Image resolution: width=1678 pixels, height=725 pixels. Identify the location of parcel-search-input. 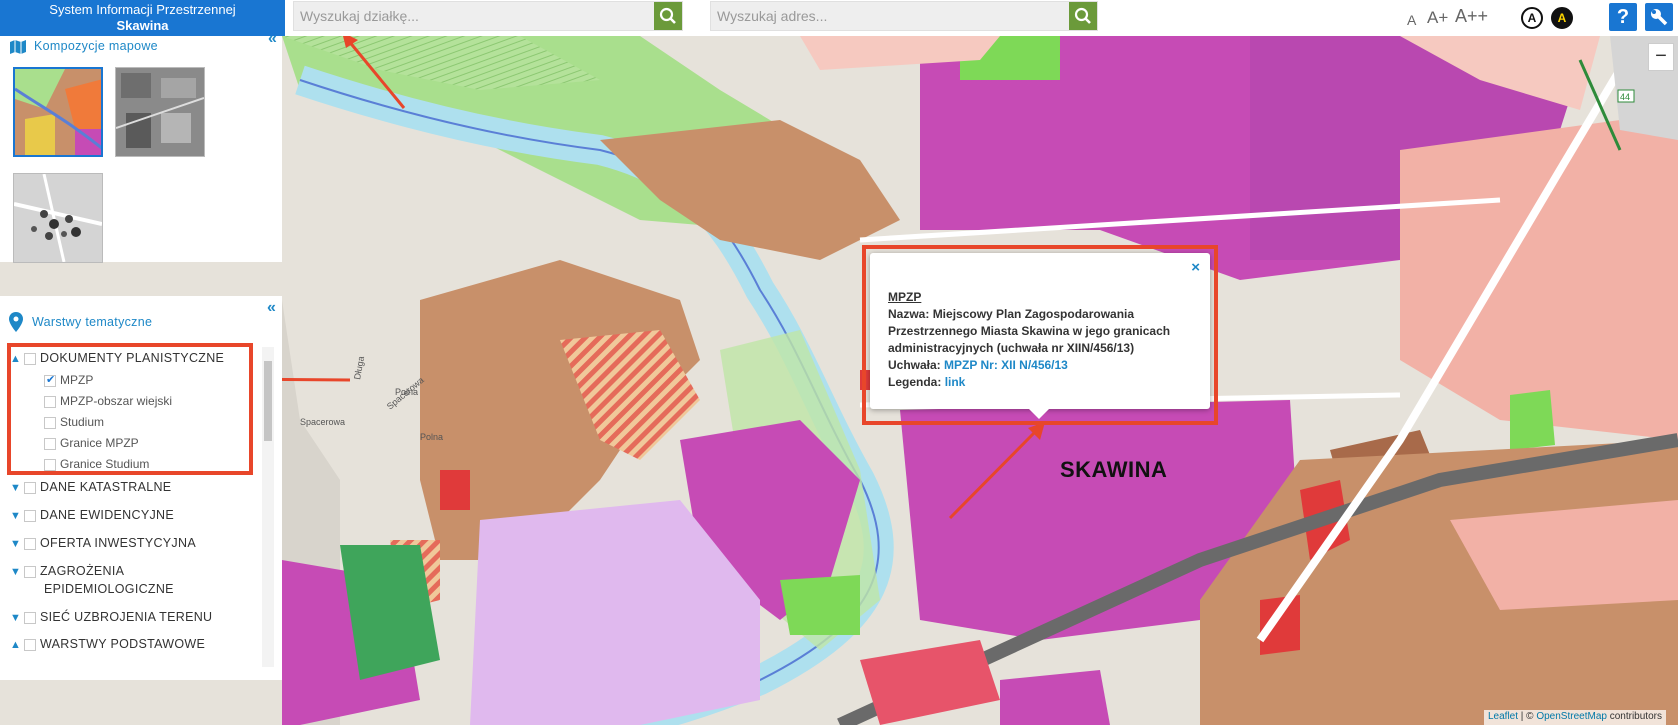
(474, 16).